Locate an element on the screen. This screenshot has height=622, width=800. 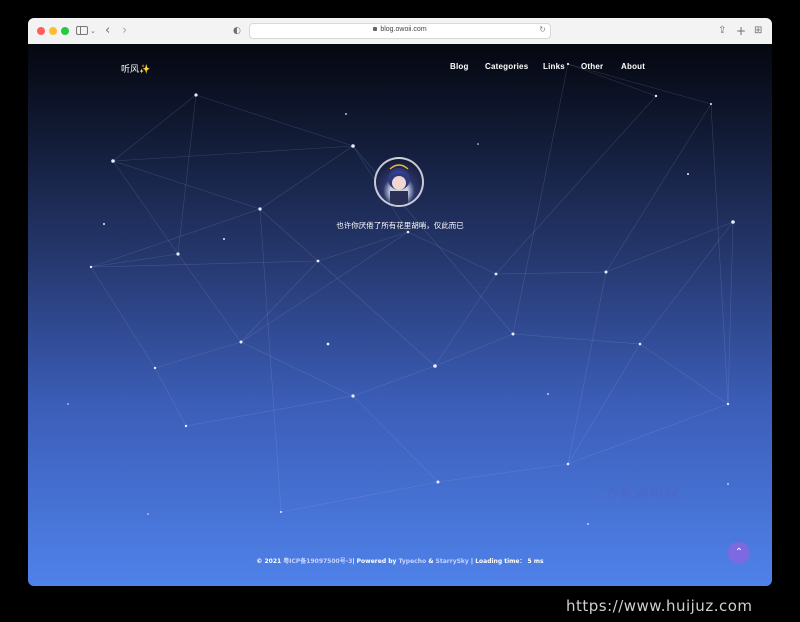
avatar-image is located at coordinates (399, 184).